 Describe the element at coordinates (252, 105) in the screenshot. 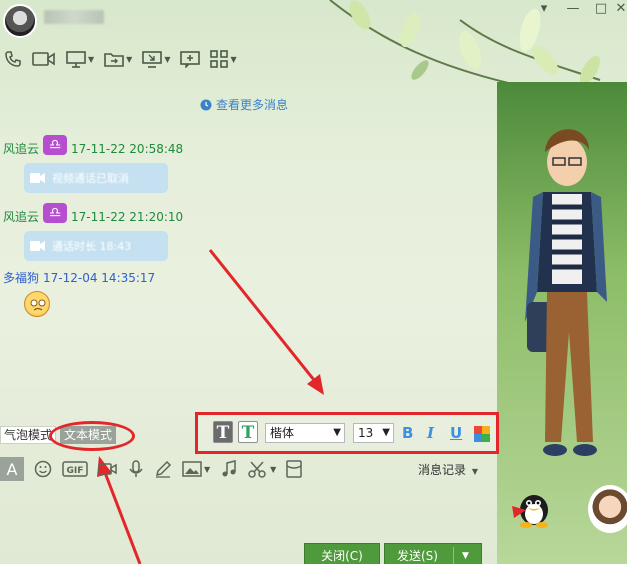

I see `view-more-messages-label: 查看更多消息` at that location.